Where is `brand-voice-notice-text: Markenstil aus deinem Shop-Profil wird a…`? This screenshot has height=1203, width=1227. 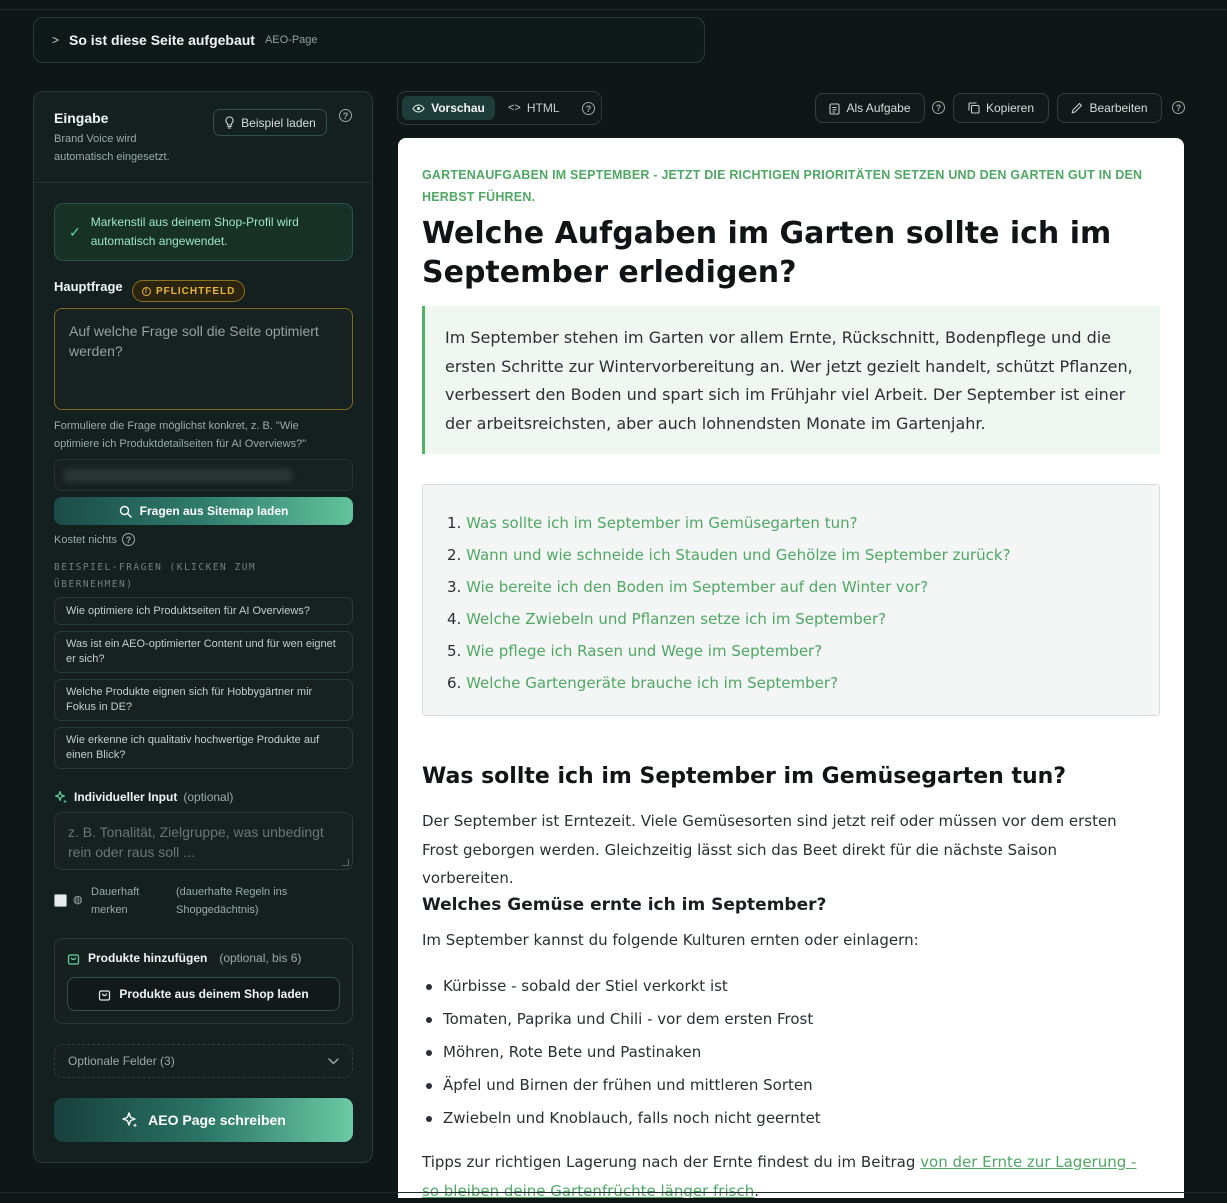 brand-voice-notice-text: Markenstil aus deinem Shop-Profil wird a… is located at coordinates (194, 231).